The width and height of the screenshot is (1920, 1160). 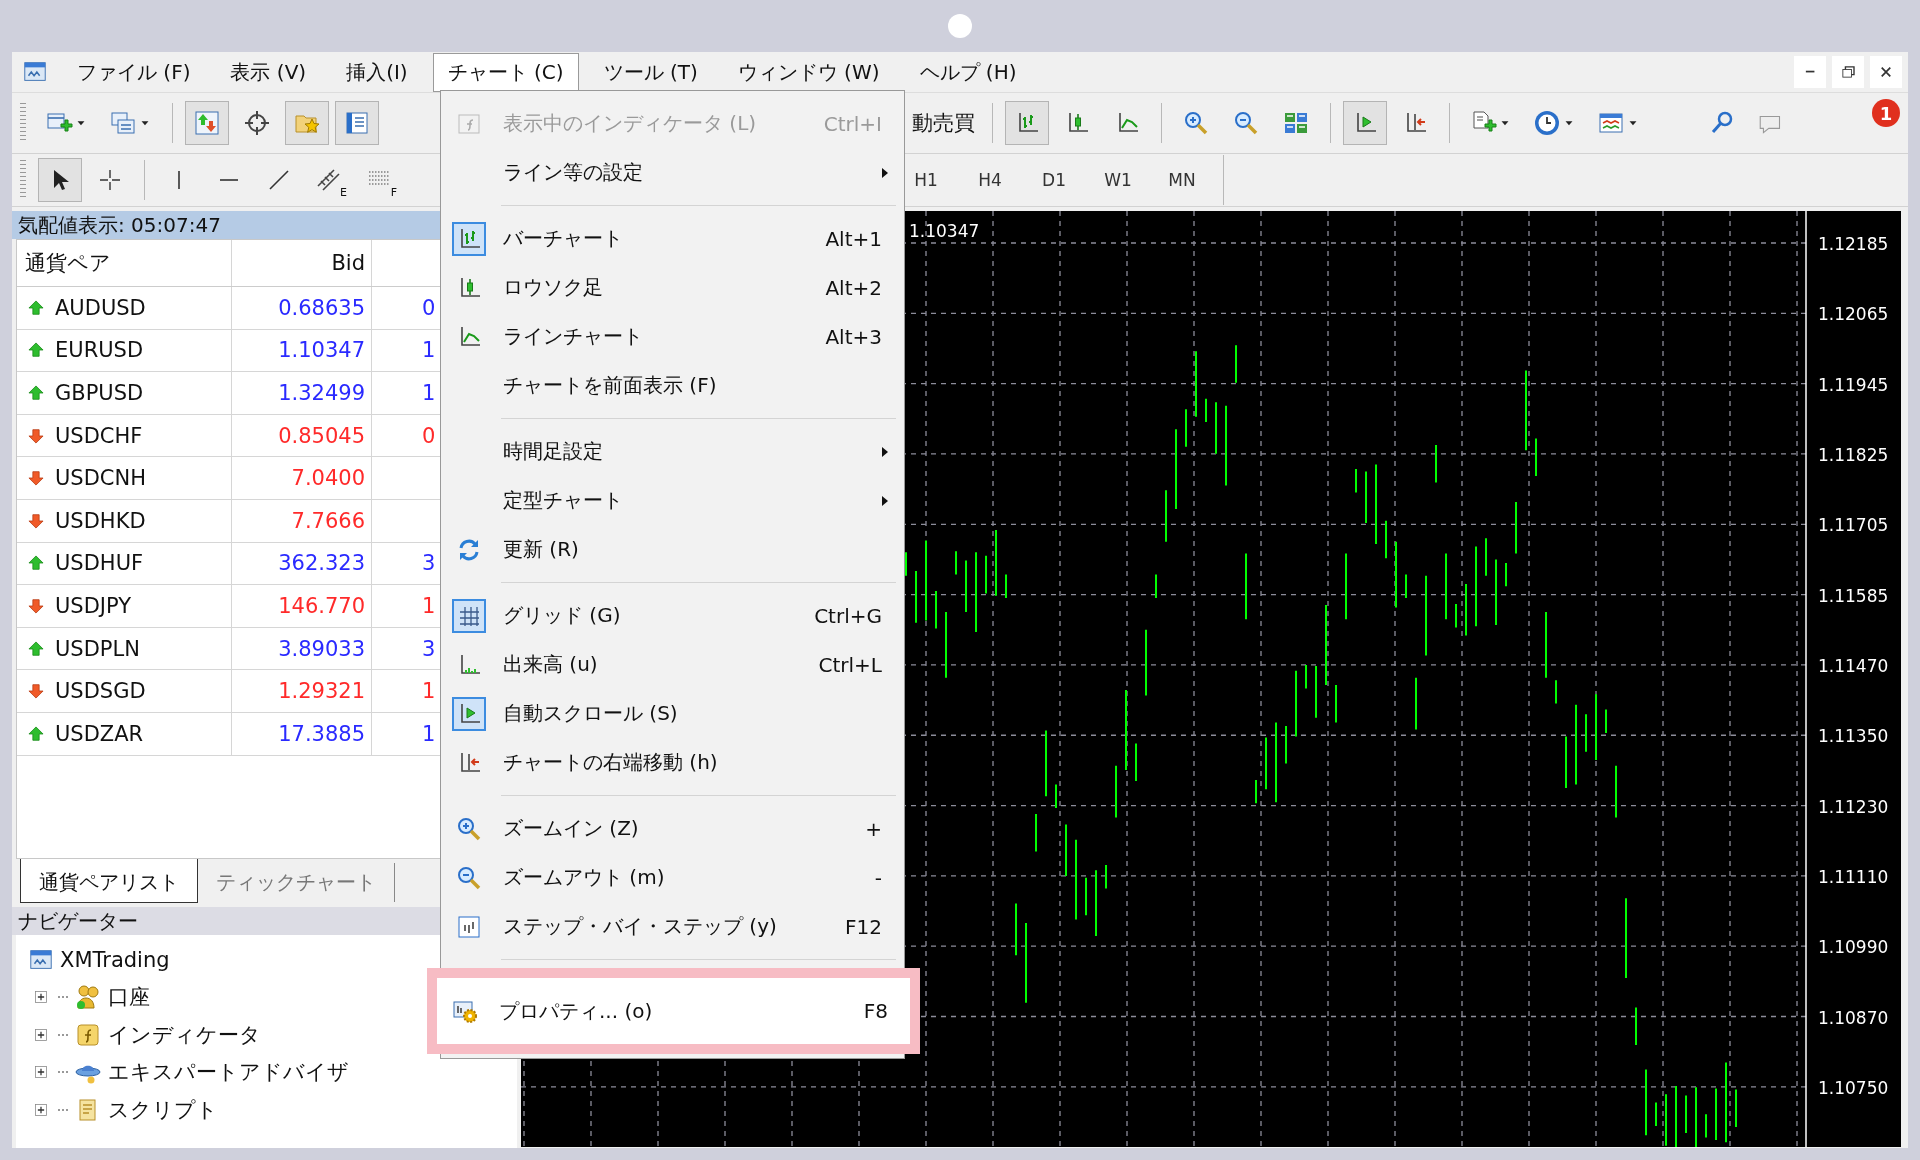 What do you see at coordinates (296, 882) in the screenshot?
I see `tab: ティックチャート` at bounding box center [296, 882].